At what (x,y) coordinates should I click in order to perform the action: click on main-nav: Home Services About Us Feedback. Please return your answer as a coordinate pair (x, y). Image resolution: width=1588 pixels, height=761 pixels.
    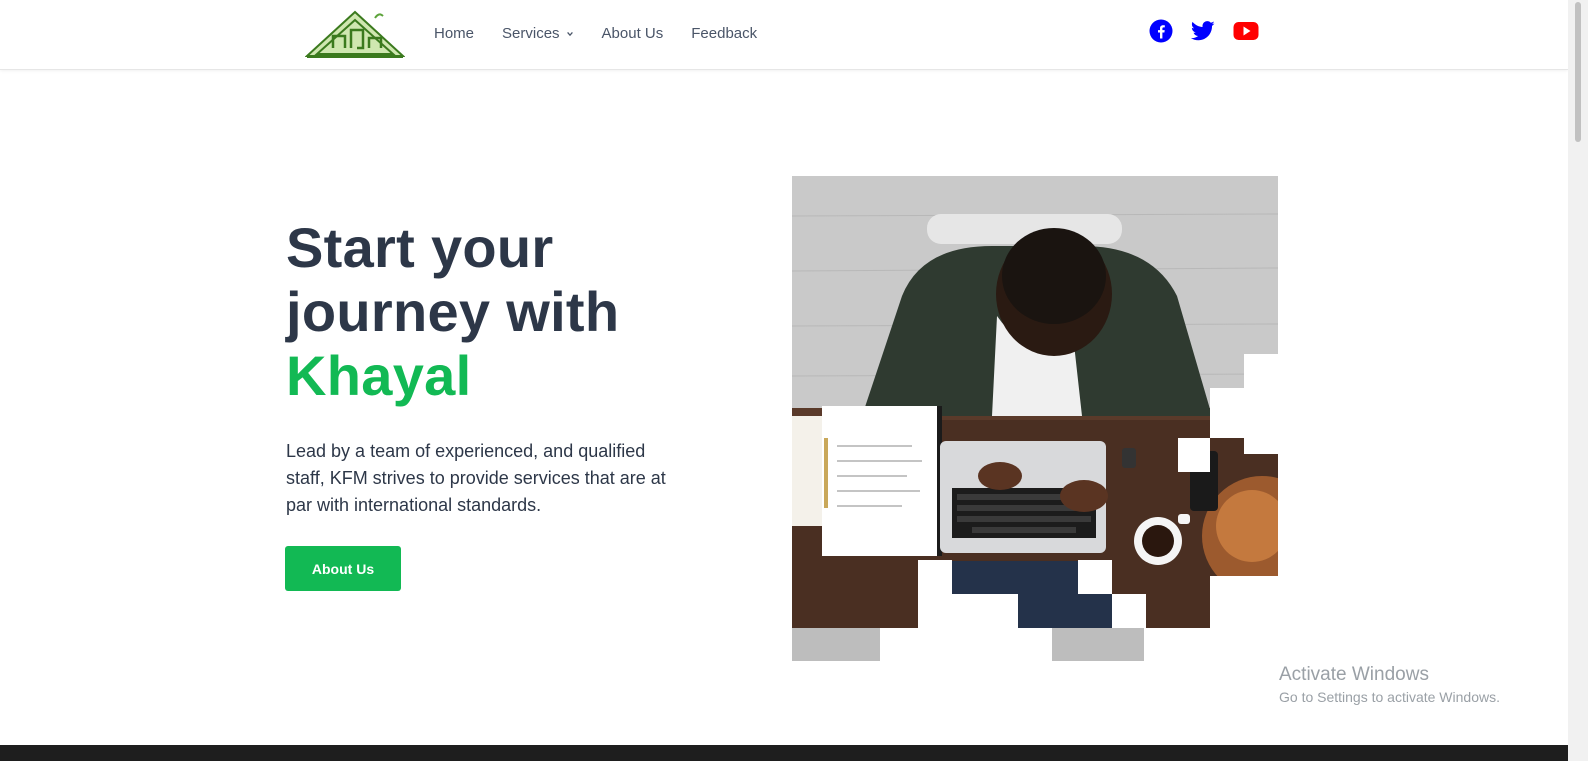
    Looking at the image, I should click on (609, 34).